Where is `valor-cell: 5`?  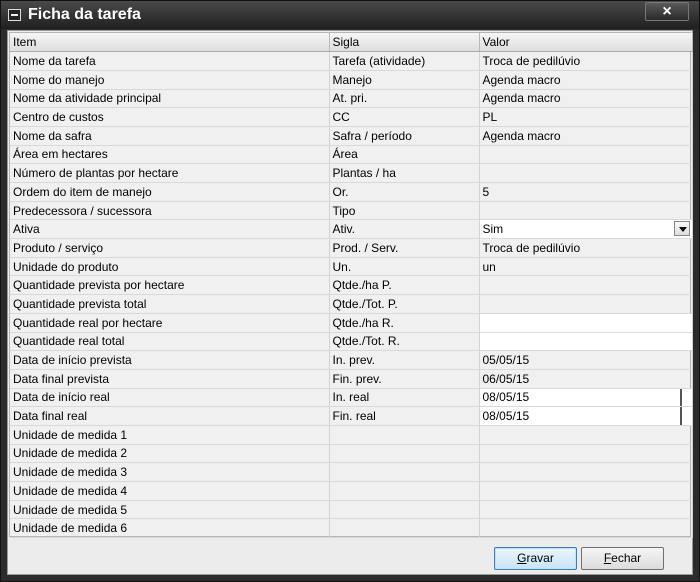
valor-cell: 5 is located at coordinates (586, 192).